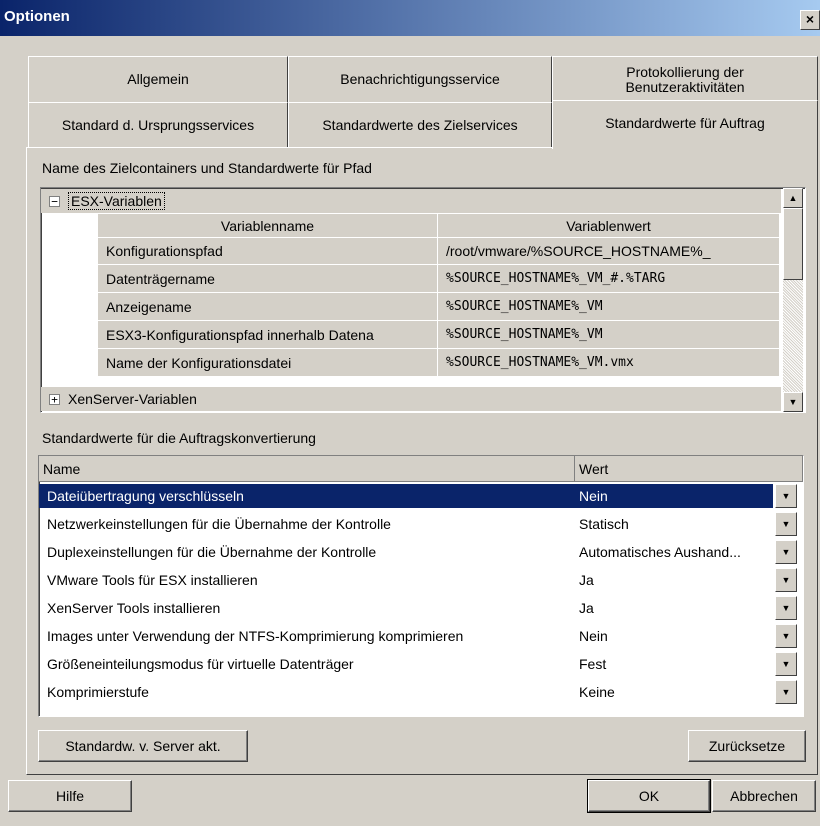 The width and height of the screenshot is (820, 826). I want to click on setting-value: Statisch, so click(604, 524).